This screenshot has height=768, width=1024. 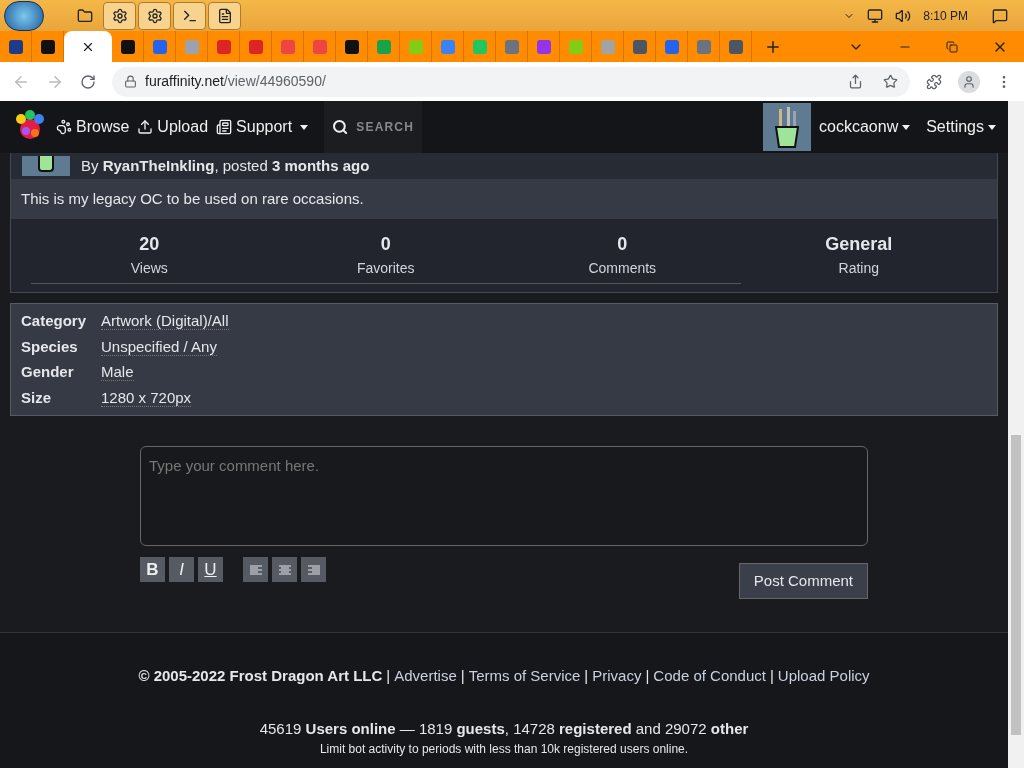 What do you see at coordinates (260, 675) in the screenshot?
I see `copyright: © 2005-2022 Frost Dragon Art LLC` at bounding box center [260, 675].